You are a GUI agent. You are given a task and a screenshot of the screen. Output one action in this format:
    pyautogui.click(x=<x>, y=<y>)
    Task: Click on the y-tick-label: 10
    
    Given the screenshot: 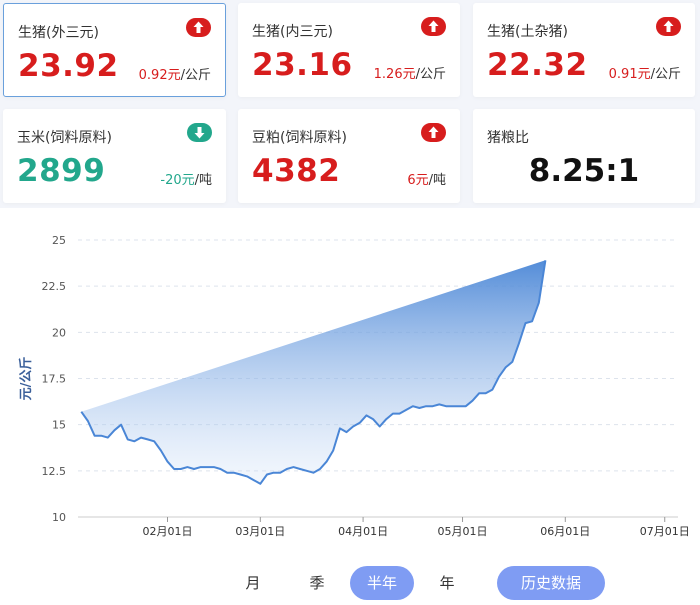 What is the action you would take?
    pyautogui.click(x=59, y=517)
    